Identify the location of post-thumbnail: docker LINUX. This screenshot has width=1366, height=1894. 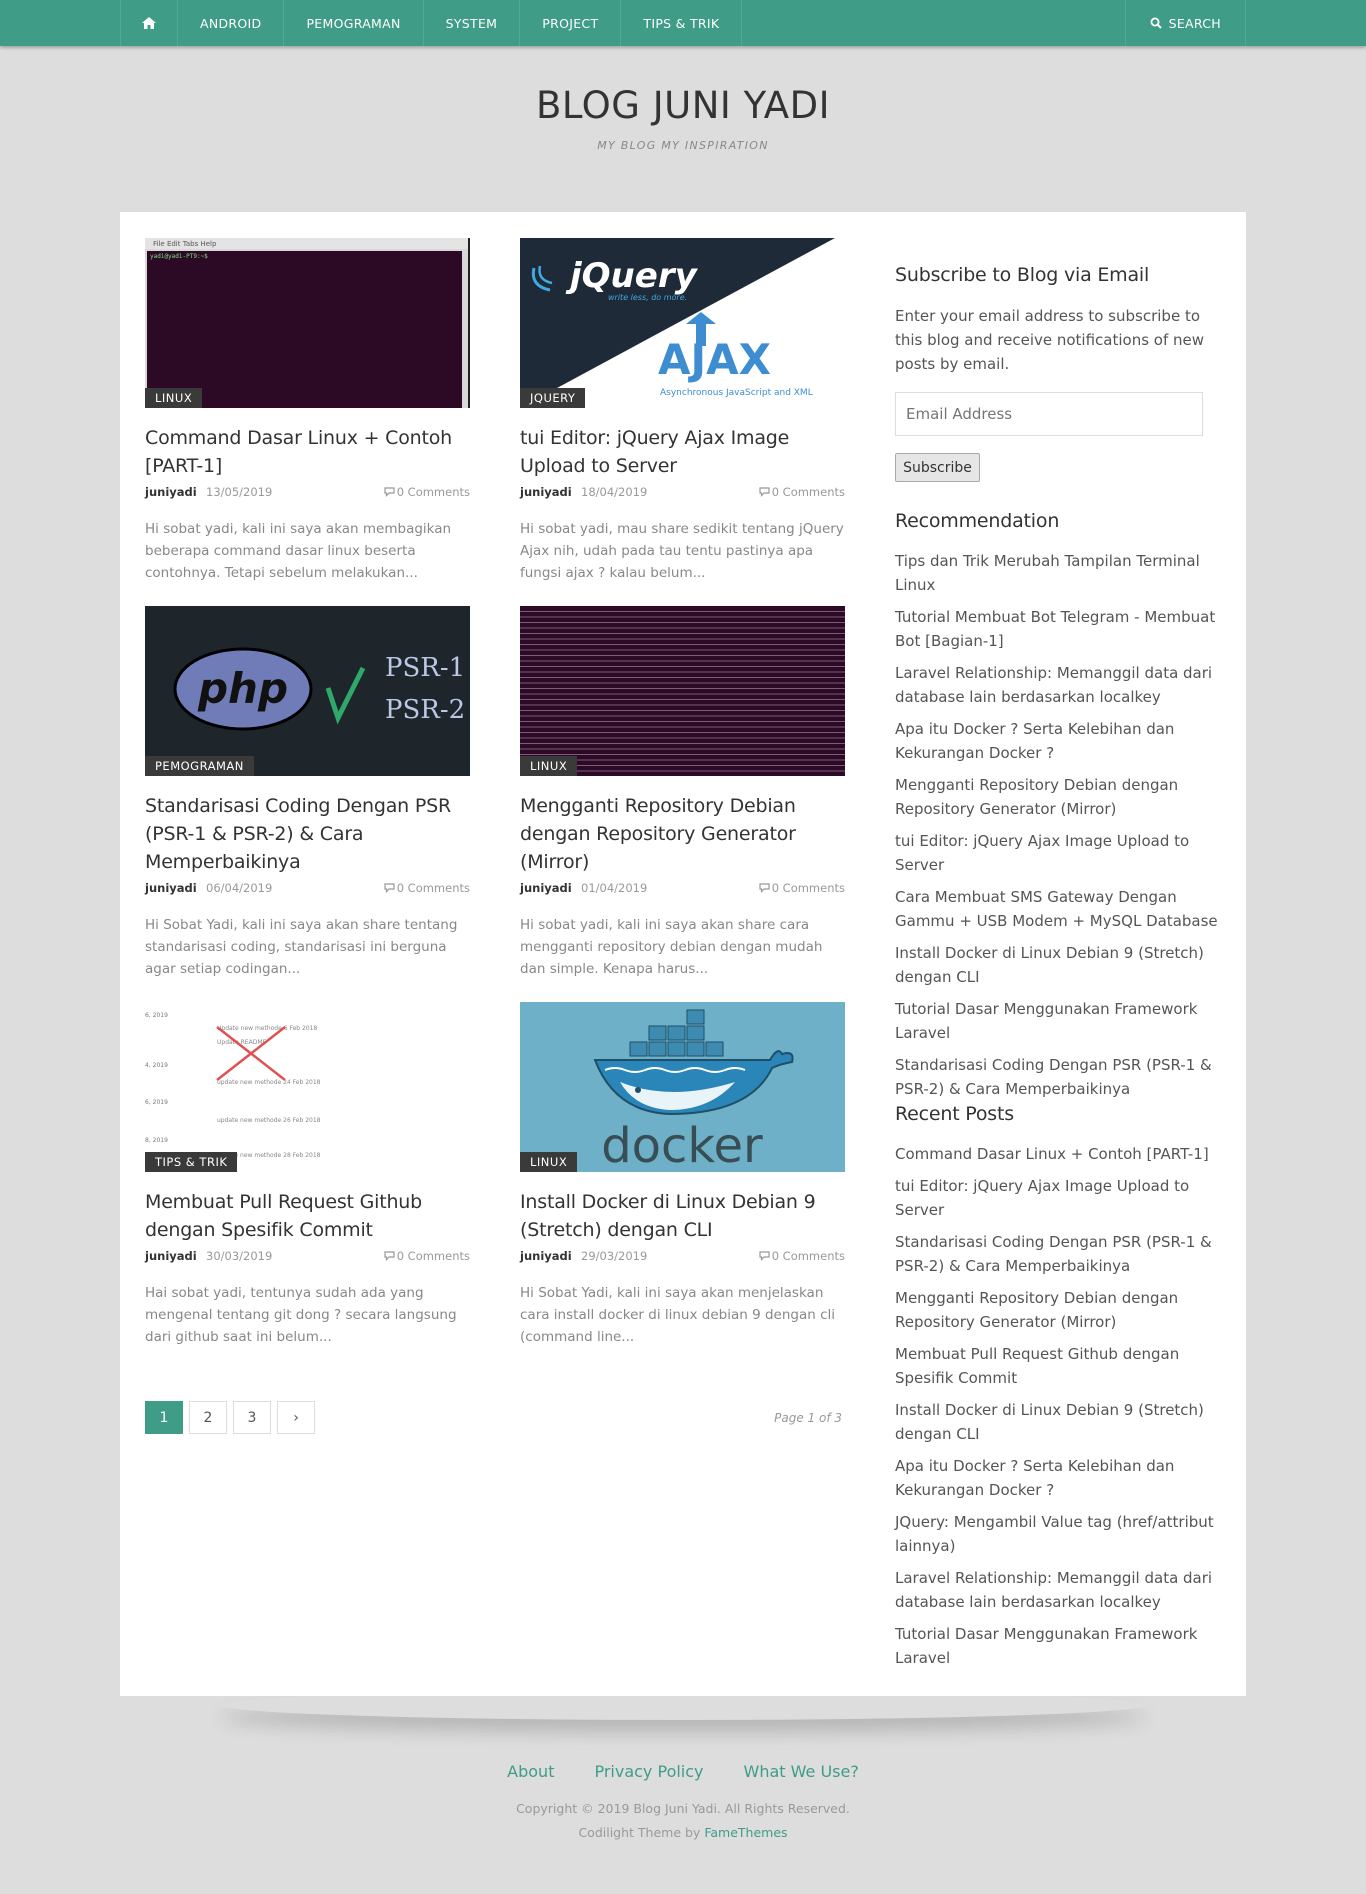
(682, 1087).